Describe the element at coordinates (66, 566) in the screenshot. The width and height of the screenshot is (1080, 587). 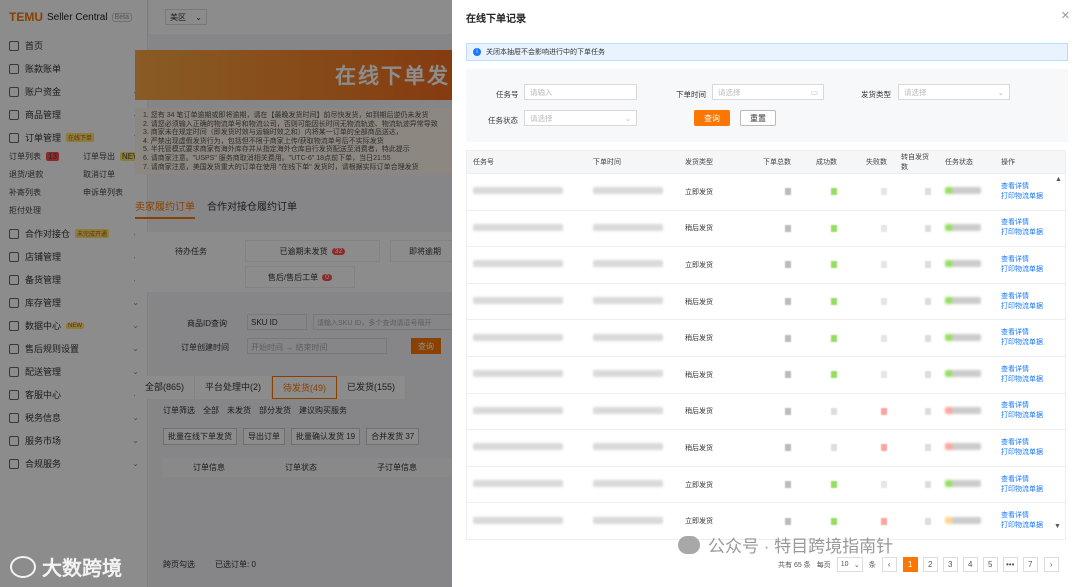
I see `watermark-left: 大数跨境` at that location.